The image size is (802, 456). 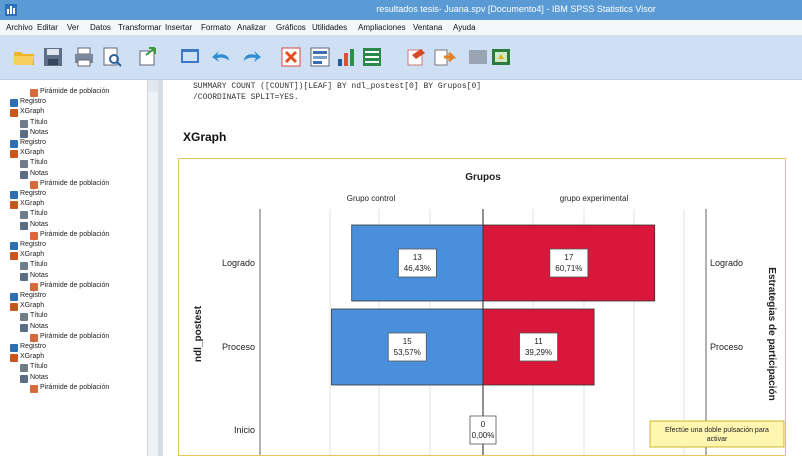 I want to click on data-label-count: 13, so click(x=417, y=257).